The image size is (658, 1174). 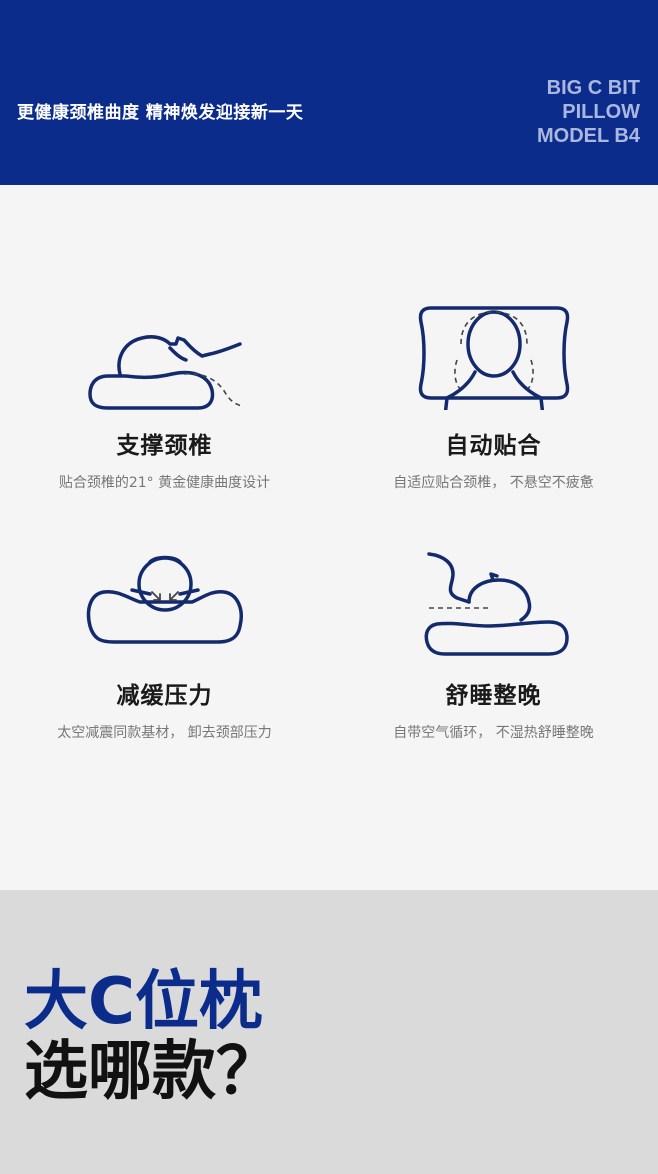 What do you see at coordinates (152, 1072) in the screenshot?
I see `headline-line-2: 选哪款？` at bounding box center [152, 1072].